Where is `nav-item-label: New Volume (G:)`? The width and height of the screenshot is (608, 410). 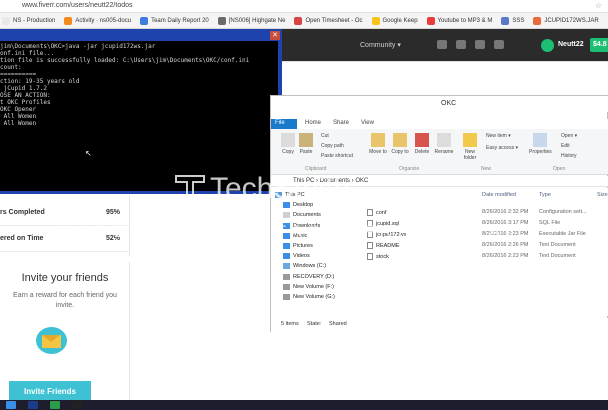
nav-item-label: New Volume (G:) is located at coordinates (314, 297).